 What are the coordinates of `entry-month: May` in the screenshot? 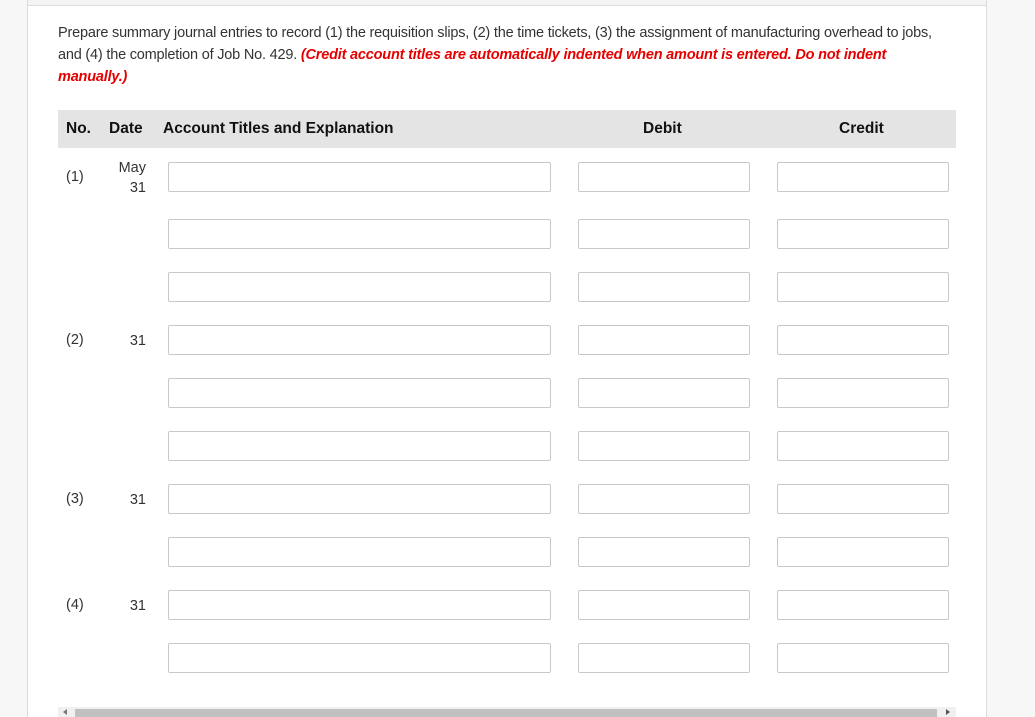 It's located at (132, 168).